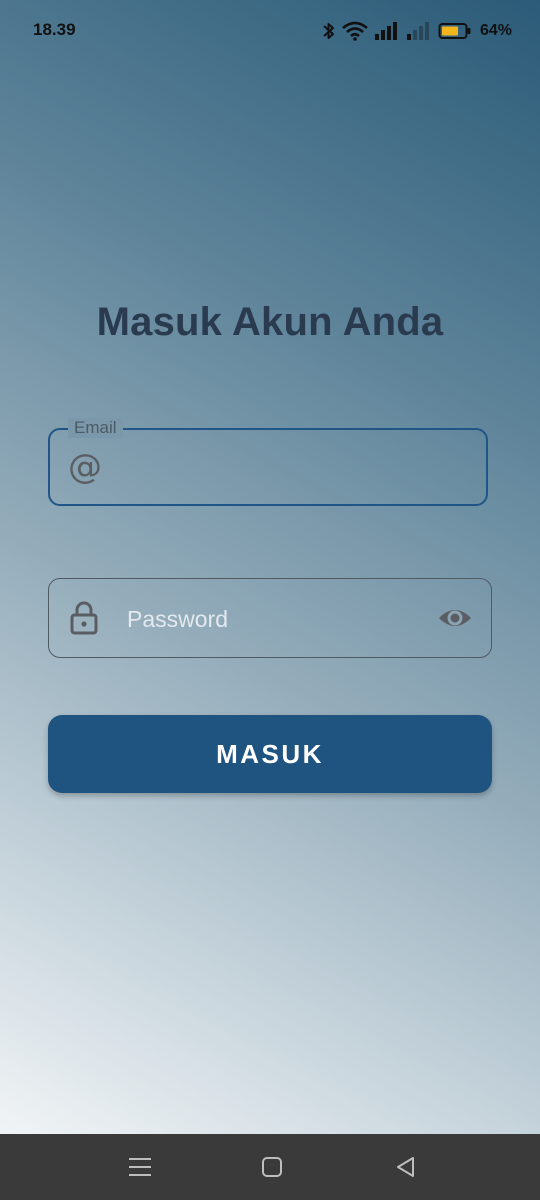 This screenshot has width=540, height=1200. I want to click on lock-icon, so click(84, 618).